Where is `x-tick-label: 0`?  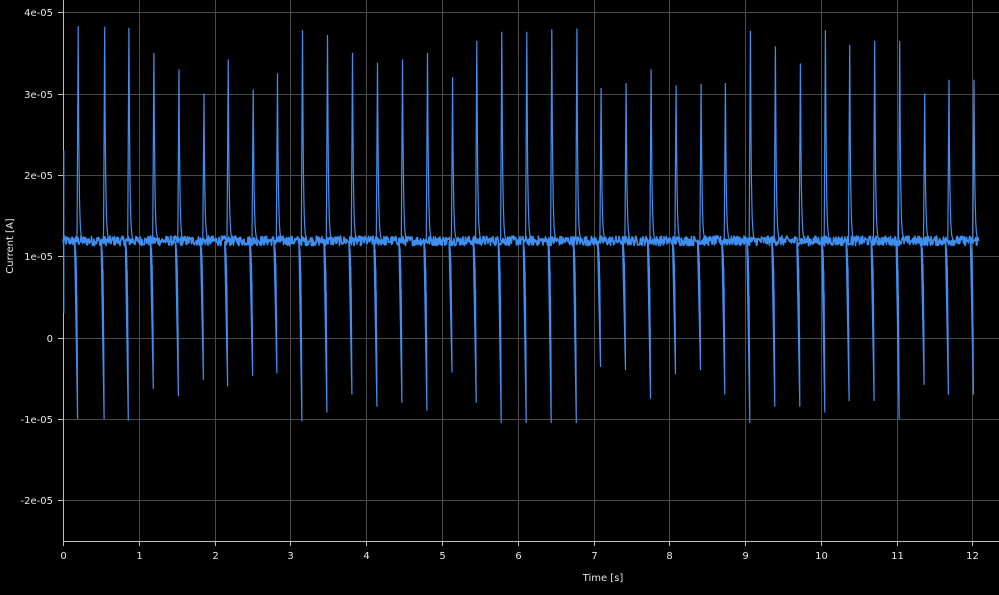
x-tick-label: 0 is located at coordinates (63, 556).